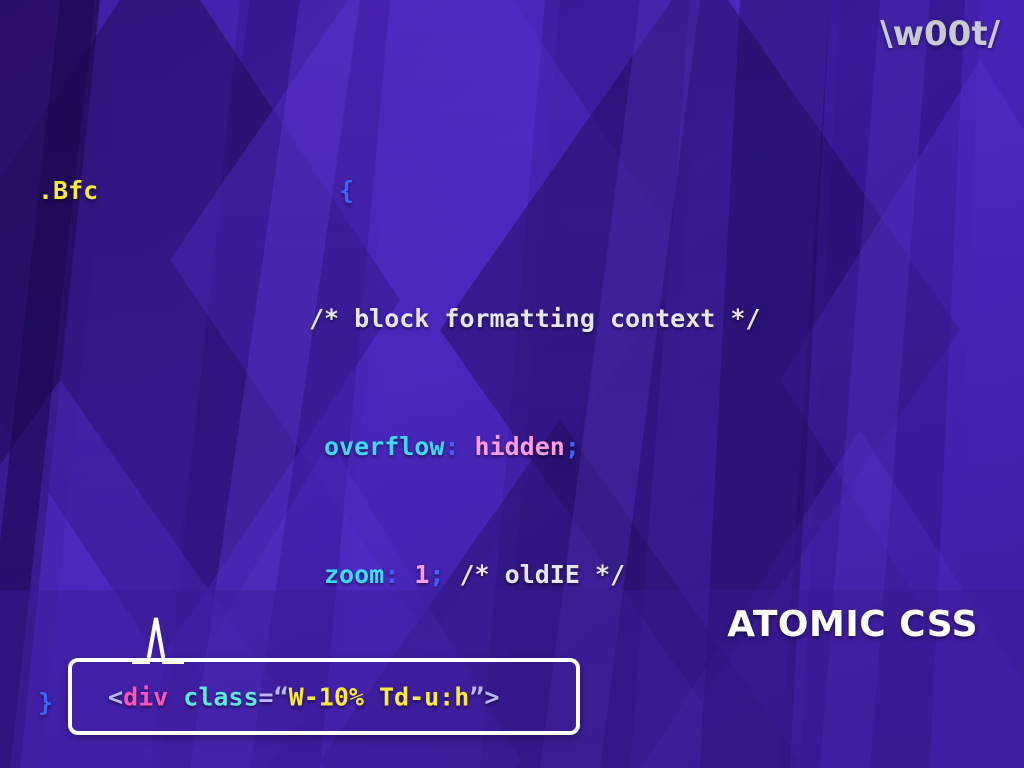  I want to click on css-value: hidden, so click(512, 446).